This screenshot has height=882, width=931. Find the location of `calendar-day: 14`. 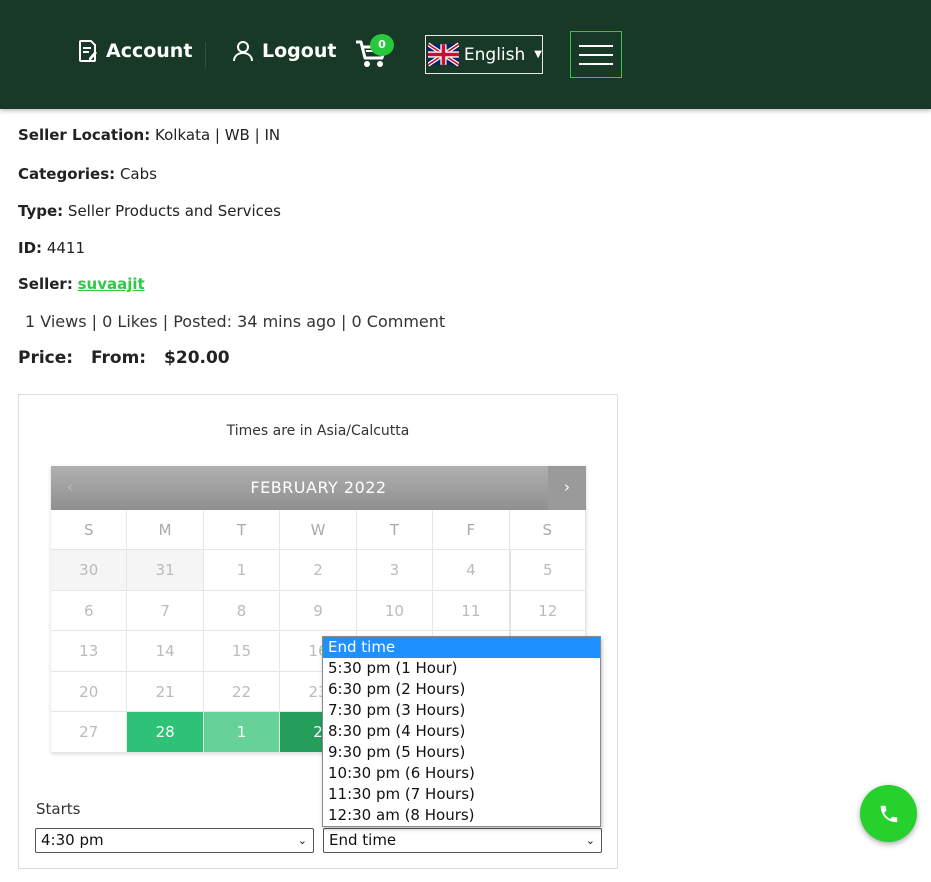

calendar-day: 14 is located at coordinates (165, 651).